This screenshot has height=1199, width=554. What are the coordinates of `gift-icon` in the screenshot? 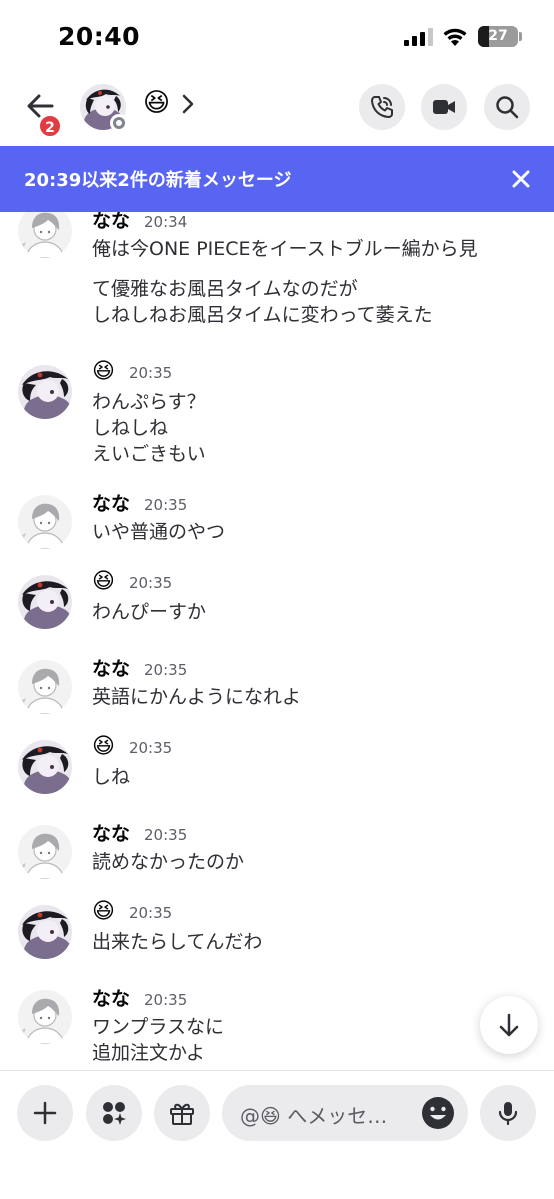 It's located at (182, 1114).